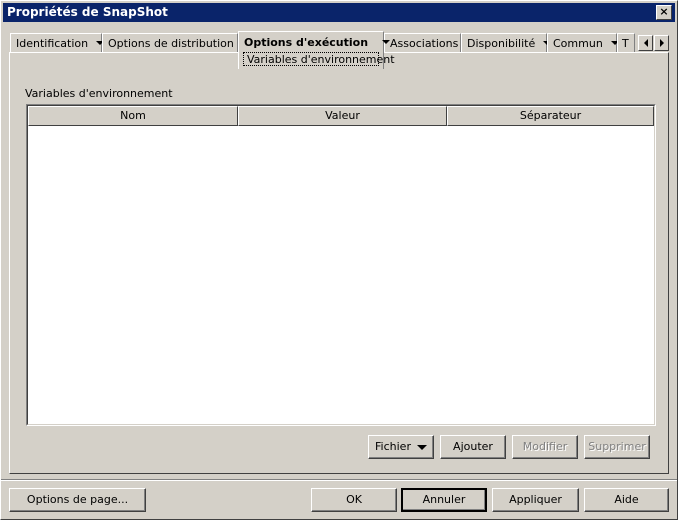 This screenshot has width=678, height=520. What do you see at coordinates (339, 12) in the screenshot?
I see `title-bar: Propriétés de SnapShot ×` at bounding box center [339, 12].